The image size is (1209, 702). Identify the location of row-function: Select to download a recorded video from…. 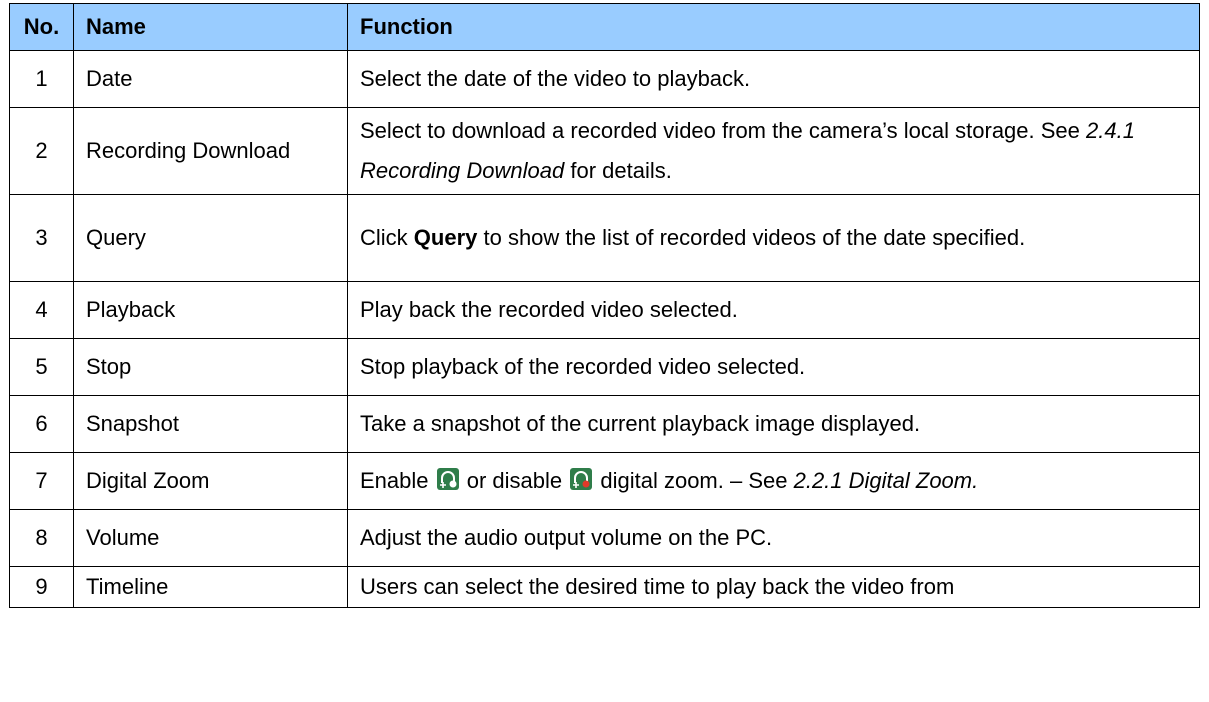
(773, 151).